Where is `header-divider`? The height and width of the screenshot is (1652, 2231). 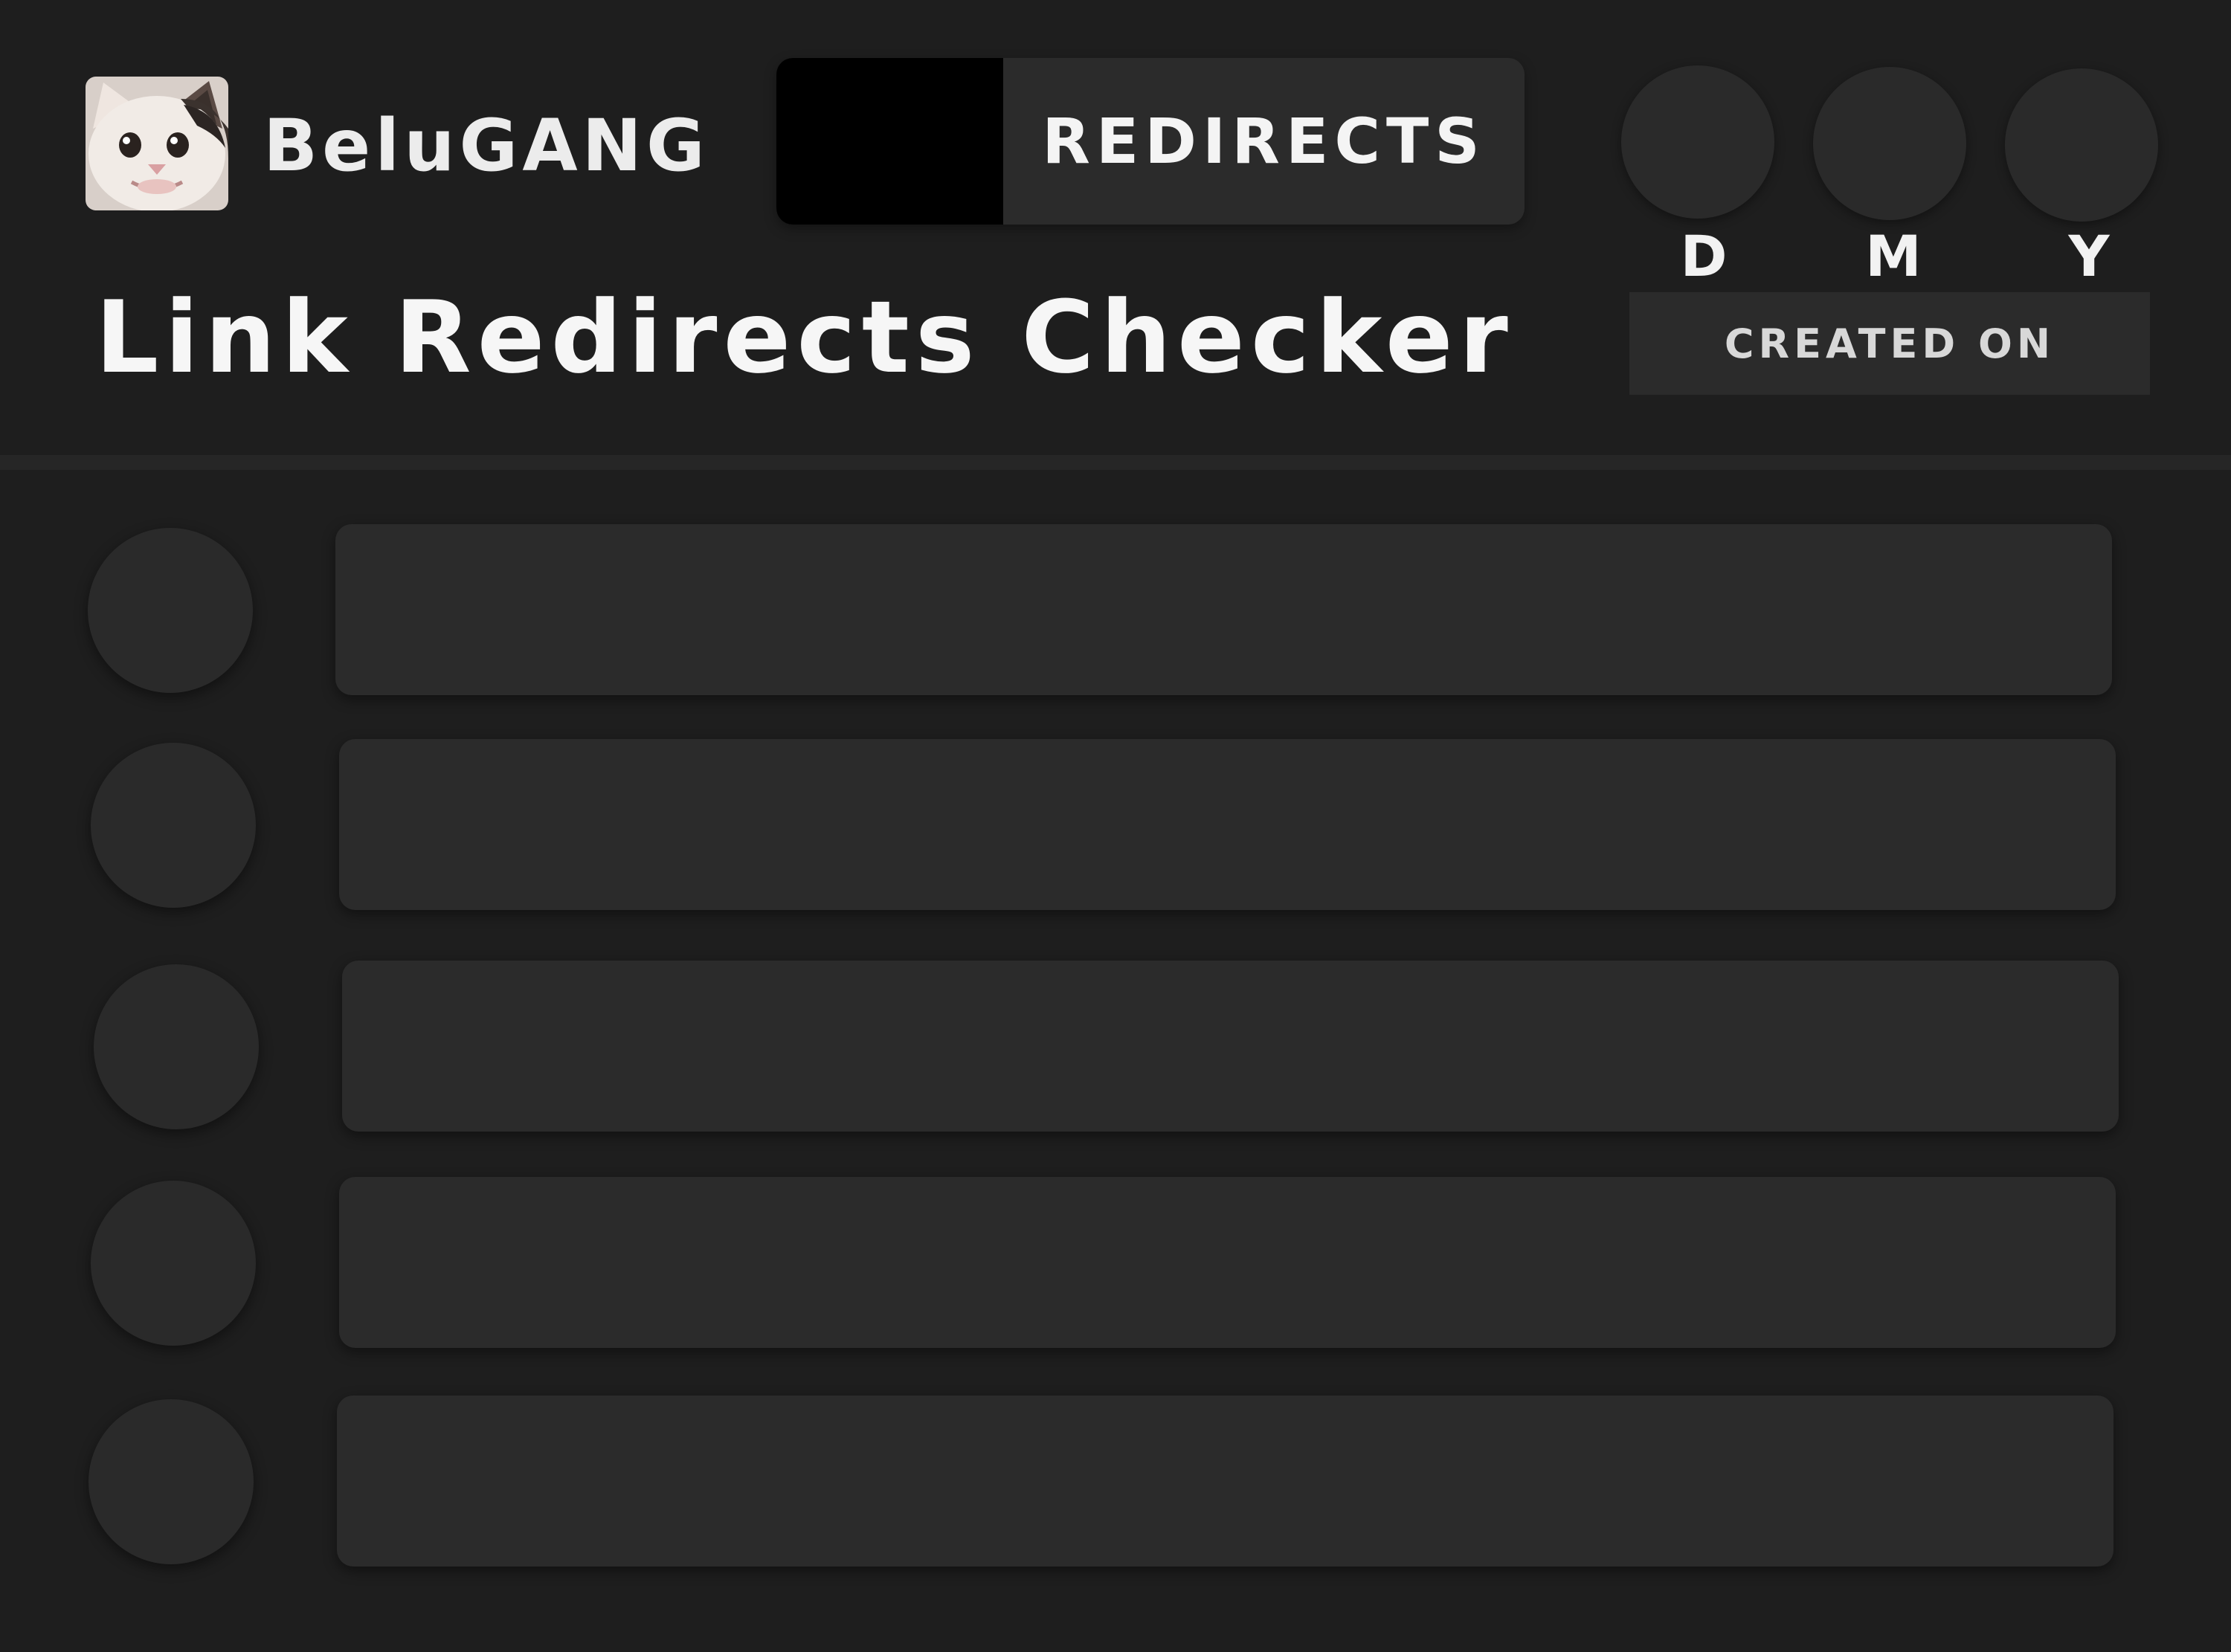 header-divider is located at coordinates (1115, 462).